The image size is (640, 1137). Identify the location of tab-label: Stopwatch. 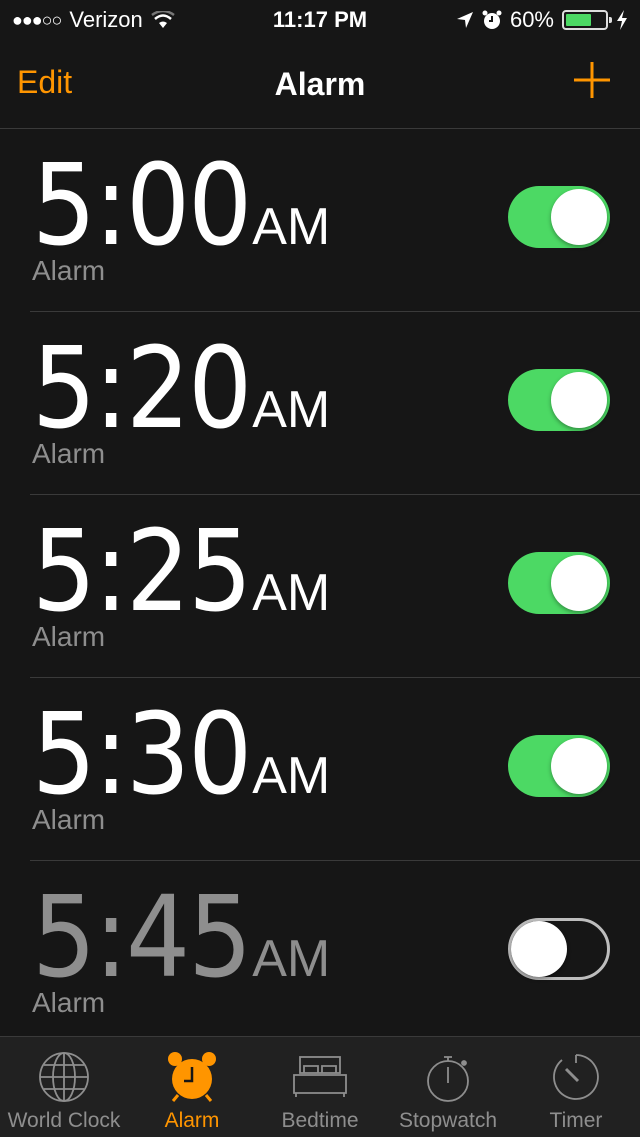
(448, 1120).